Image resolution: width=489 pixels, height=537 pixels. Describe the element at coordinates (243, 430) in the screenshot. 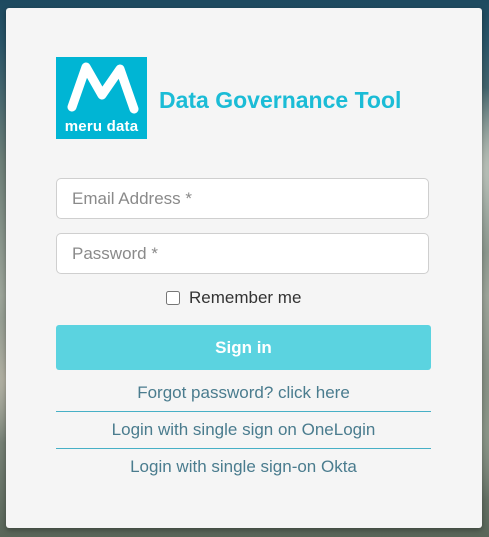

I see `onelogin-sso-link: Login with single sign on OneLogin` at that location.